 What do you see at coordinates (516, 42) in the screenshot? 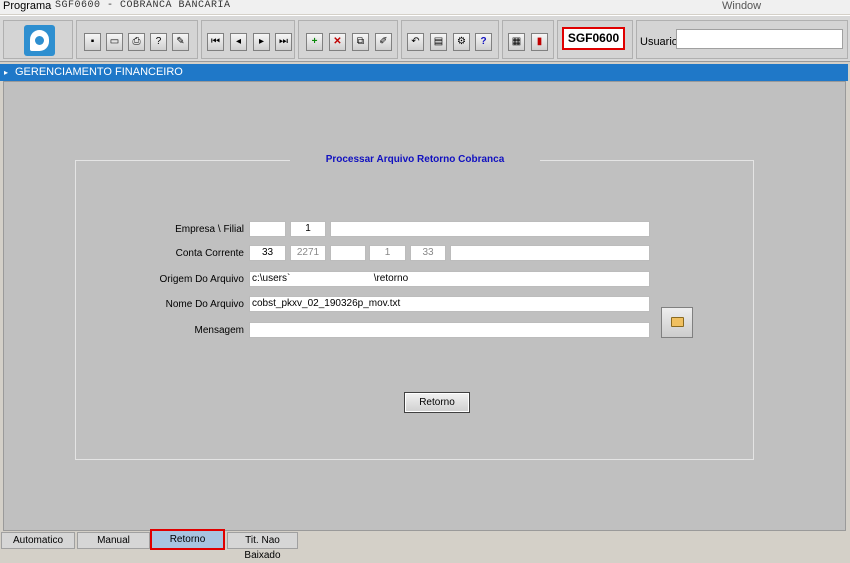
I see `calendar-icon: ▦` at bounding box center [516, 42].